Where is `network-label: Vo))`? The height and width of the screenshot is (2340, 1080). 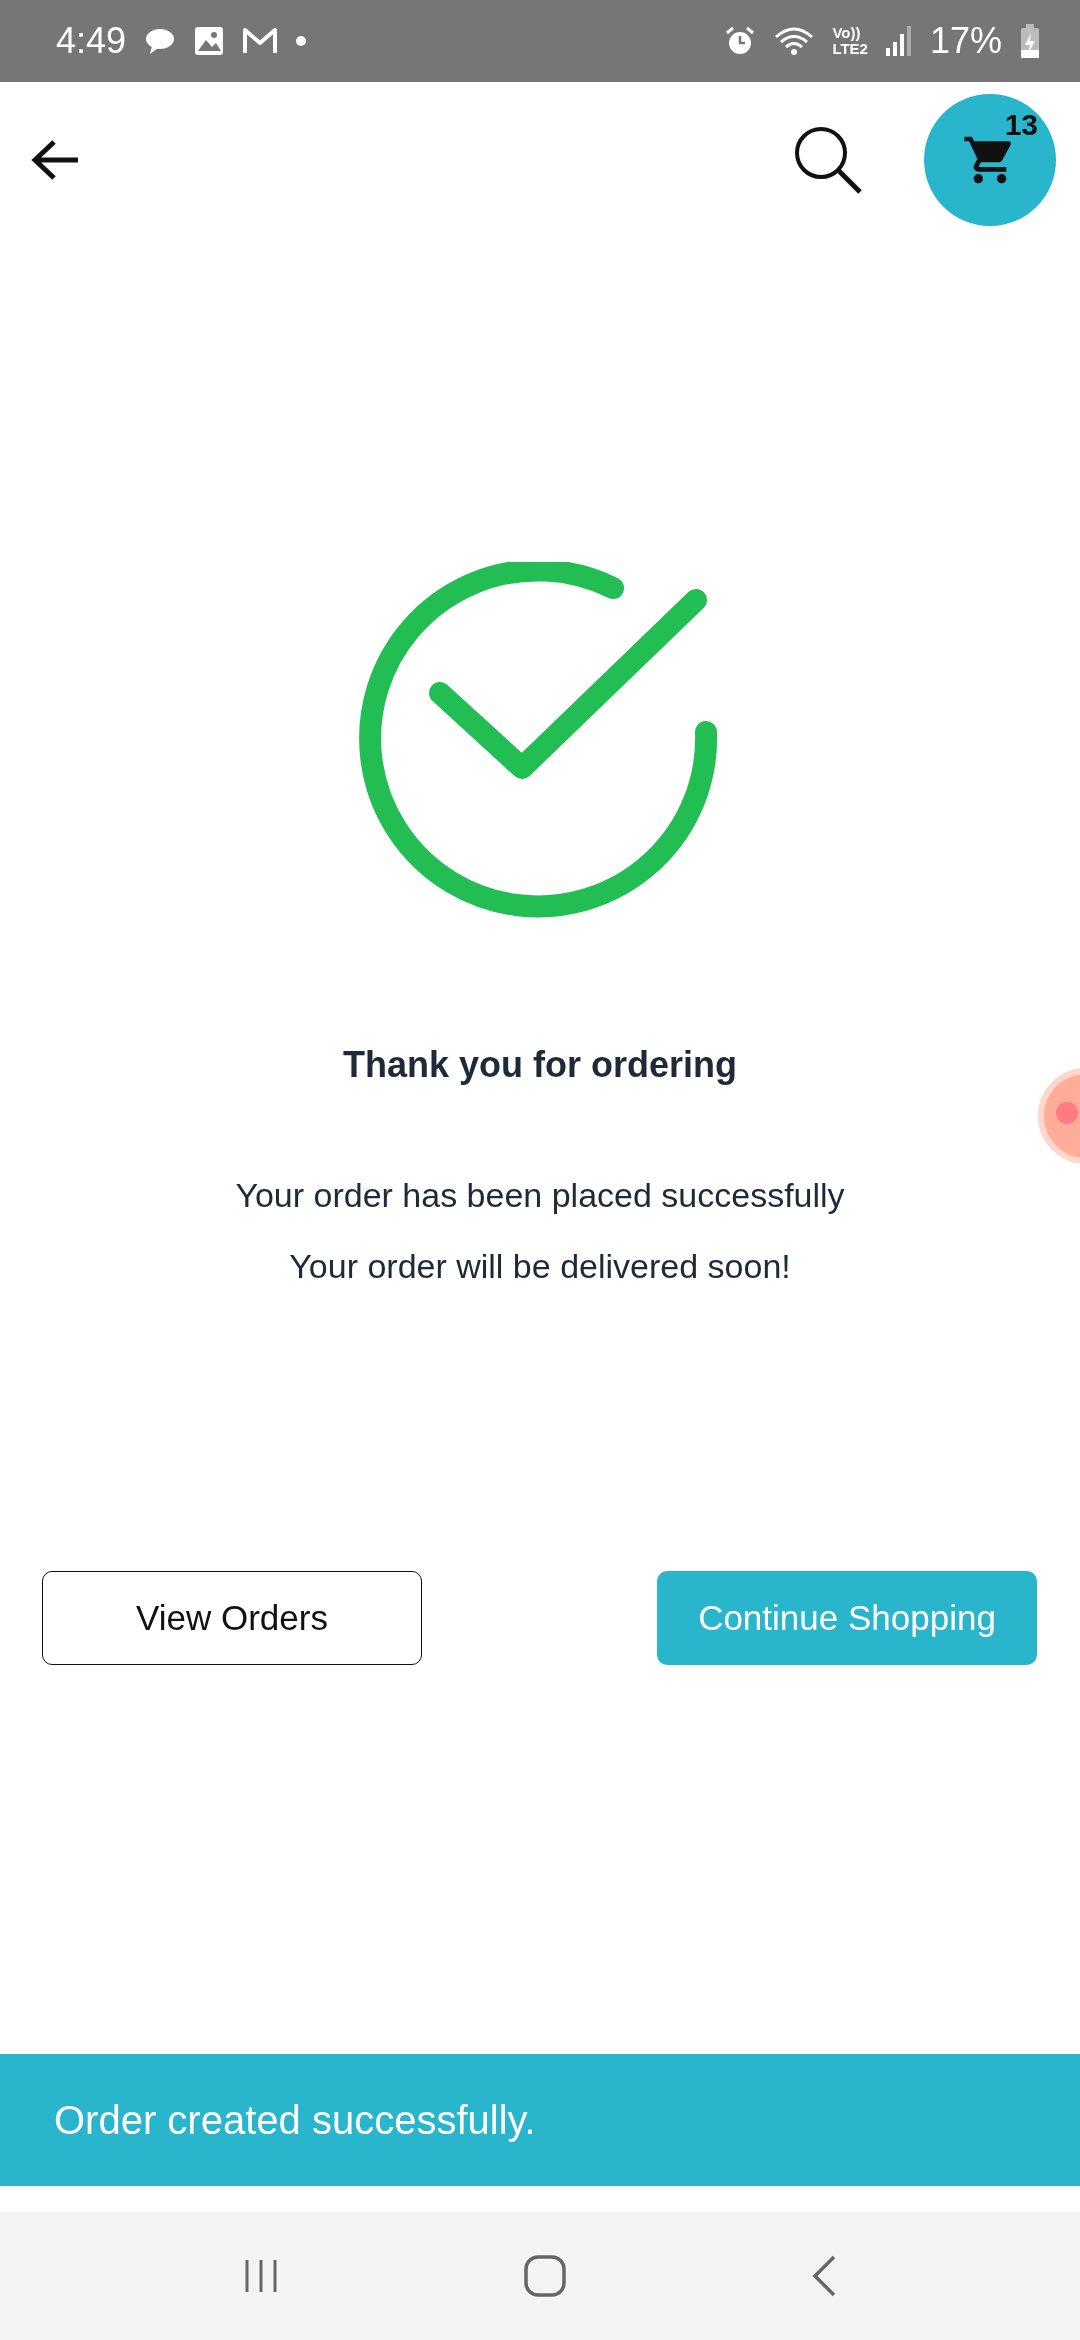 network-label: Vo)) is located at coordinates (847, 33).